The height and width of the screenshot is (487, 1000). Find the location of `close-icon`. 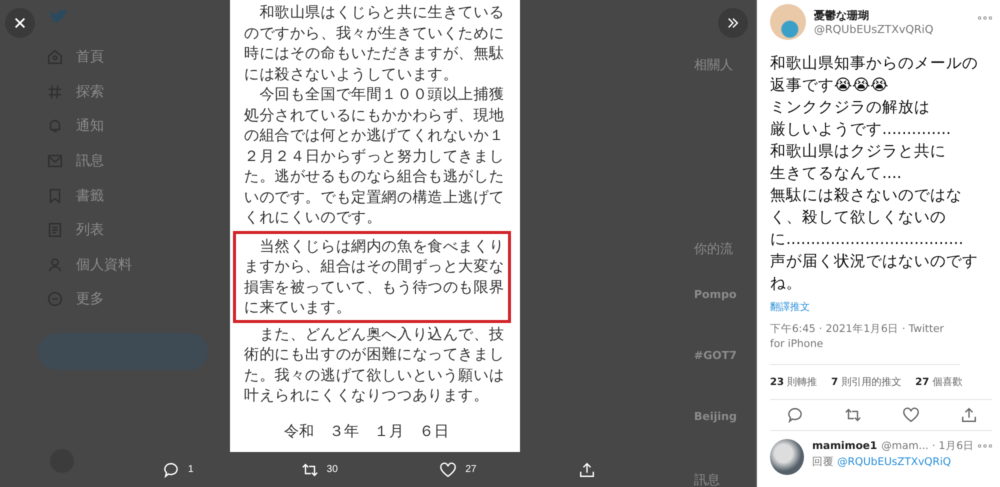

close-icon is located at coordinates (20, 23).